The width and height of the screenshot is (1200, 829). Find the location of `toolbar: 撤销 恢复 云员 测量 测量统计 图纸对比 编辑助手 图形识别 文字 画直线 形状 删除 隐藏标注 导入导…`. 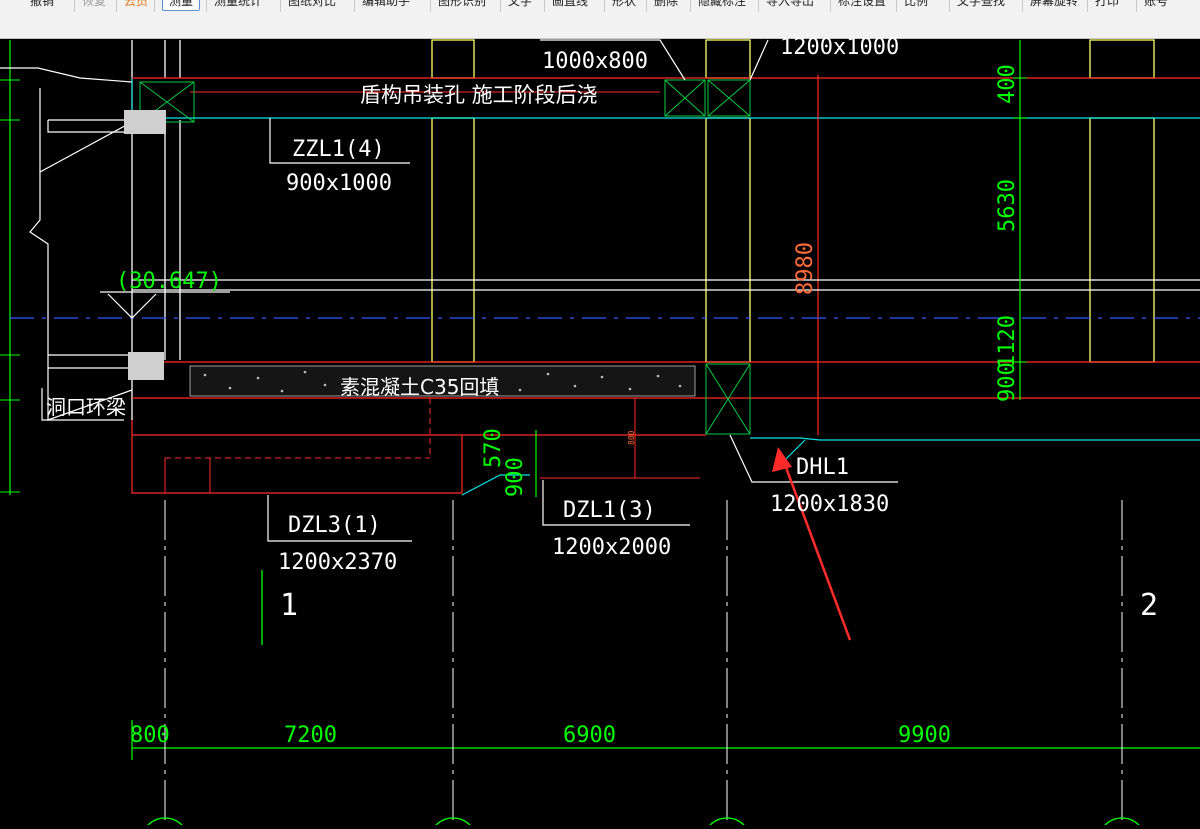

toolbar: 撤销 恢复 云员 测量 测量统计 图纸对比 编辑助手 图形识别 文字 画直线 形状 删除 隐藏标注 导入导… is located at coordinates (600, 19).